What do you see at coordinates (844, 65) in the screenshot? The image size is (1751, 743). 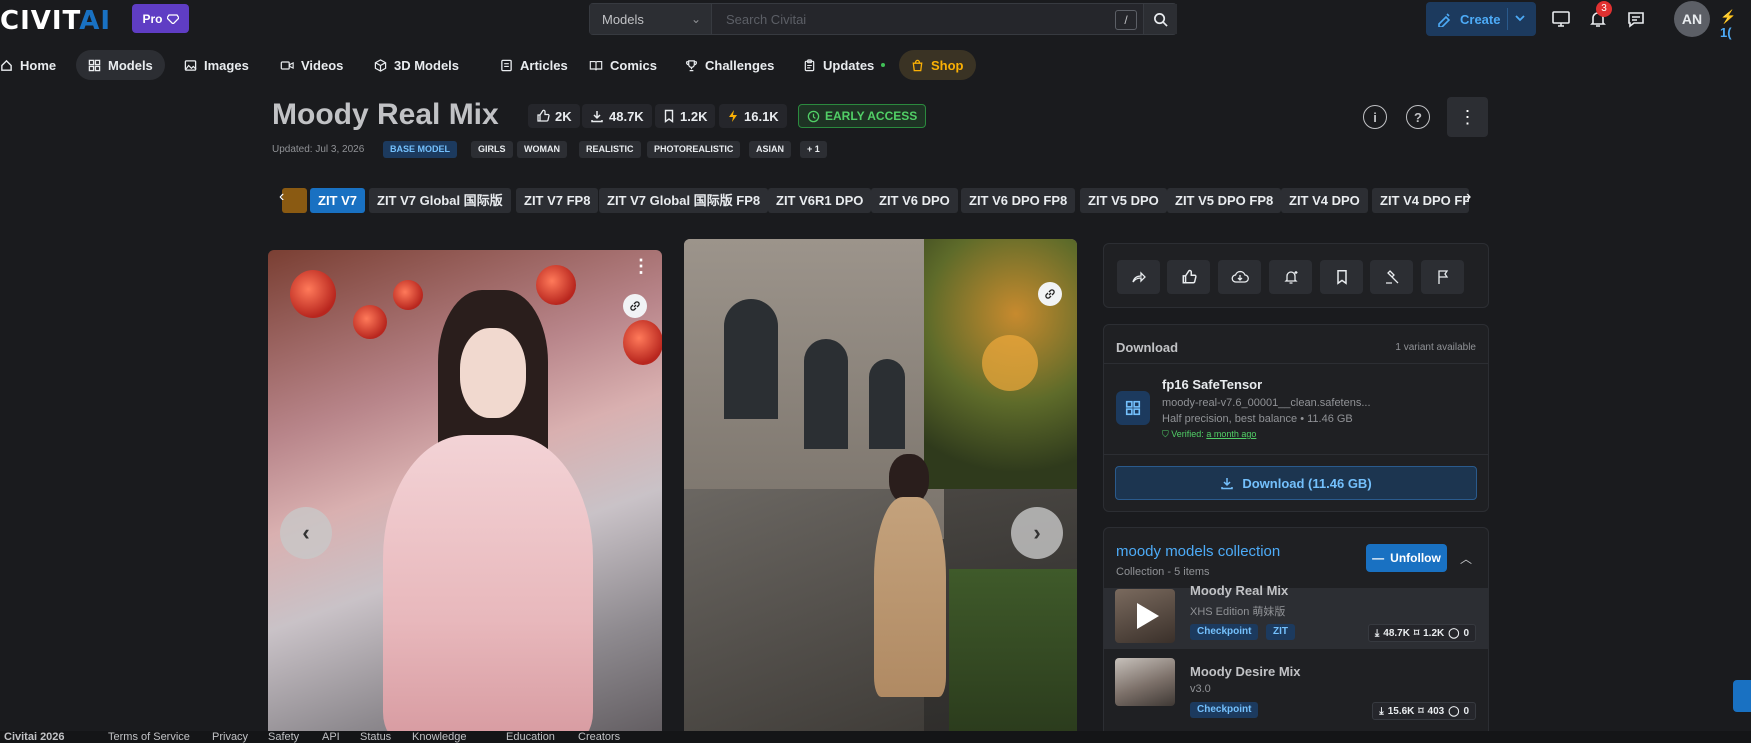 I see `nav-item-updates: Updates` at bounding box center [844, 65].